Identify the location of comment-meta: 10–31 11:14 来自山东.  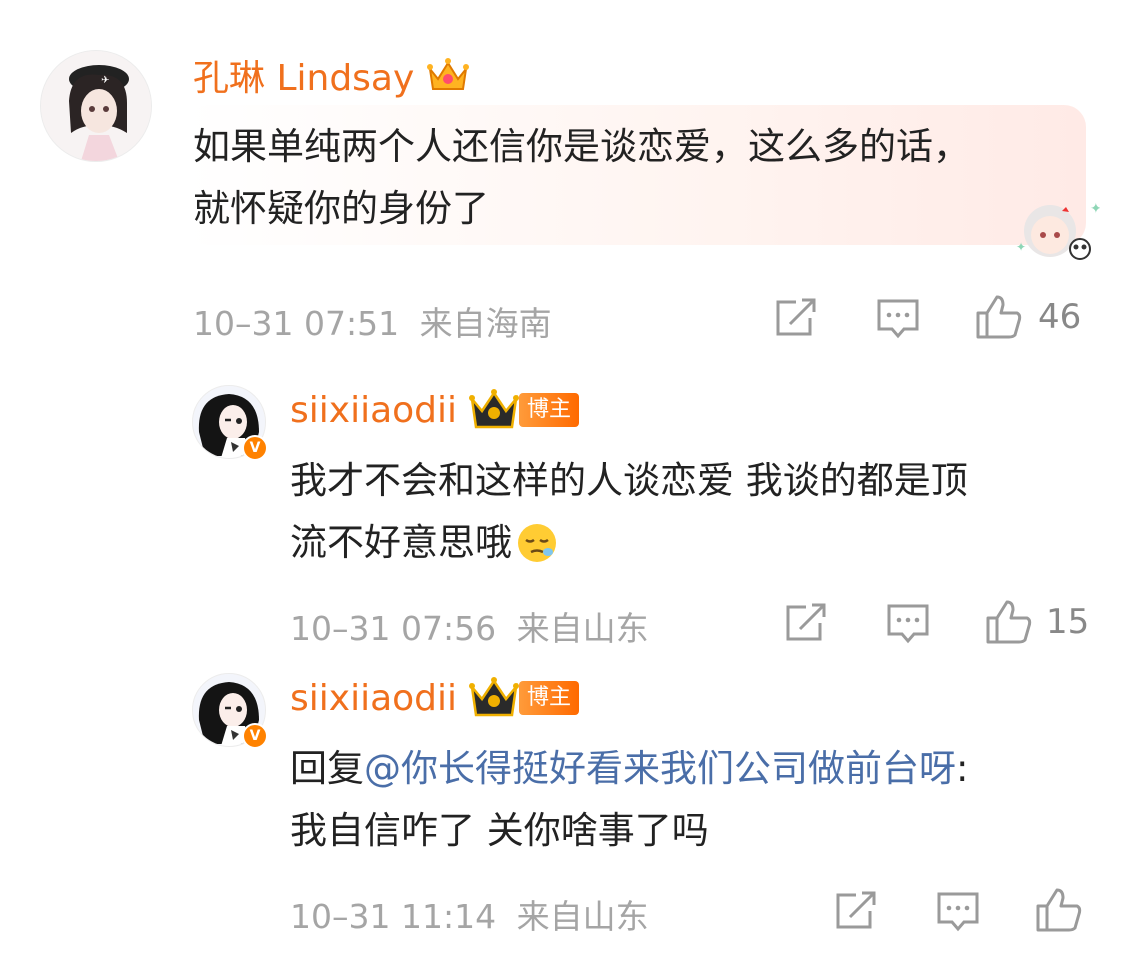
(469, 914).